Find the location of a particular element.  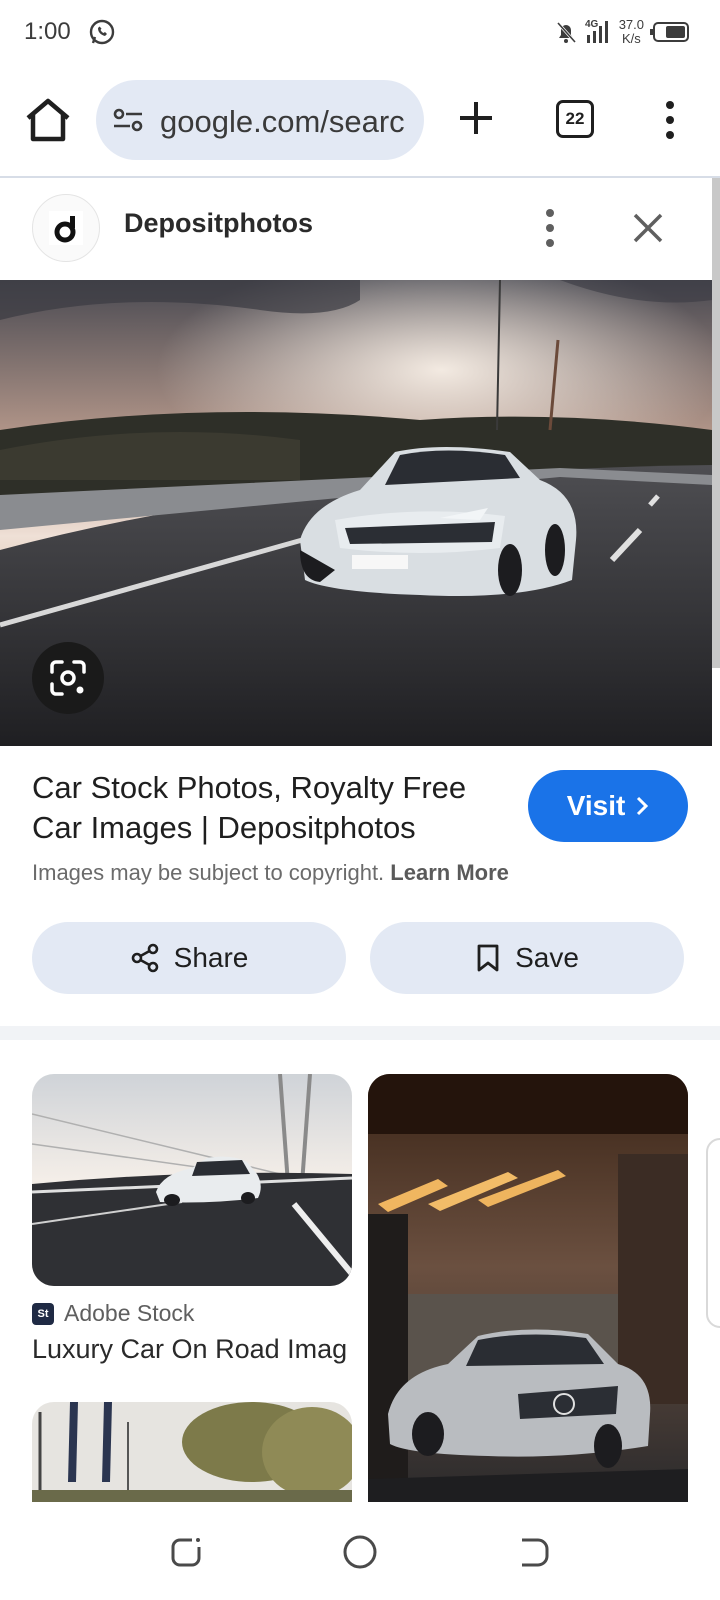

card-source: St Adobe Stock is located at coordinates (113, 1313).